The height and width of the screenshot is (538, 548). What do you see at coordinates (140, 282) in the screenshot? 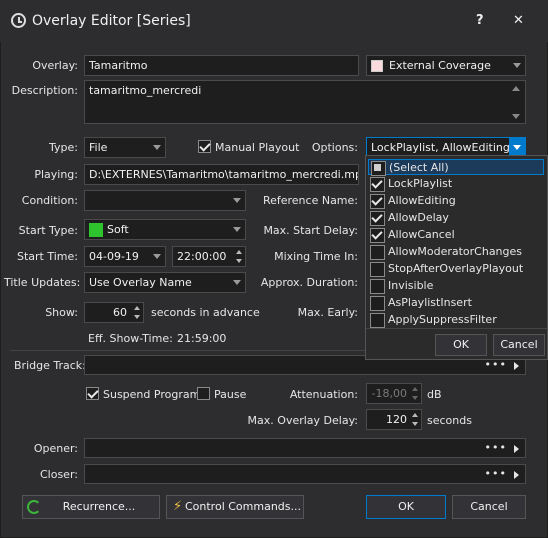
I see `title-updates-value: Use Overlay Name` at bounding box center [140, 282].